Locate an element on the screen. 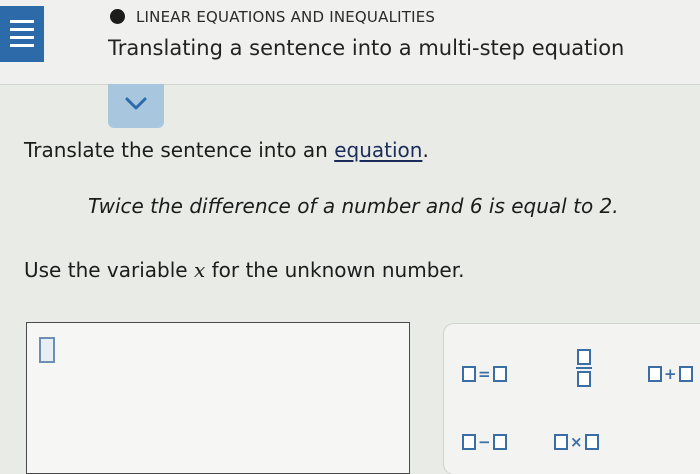 Image resolution: width=700 pixels, height=474 pixels. minus-sign: − is located at coordinates (484, 442).